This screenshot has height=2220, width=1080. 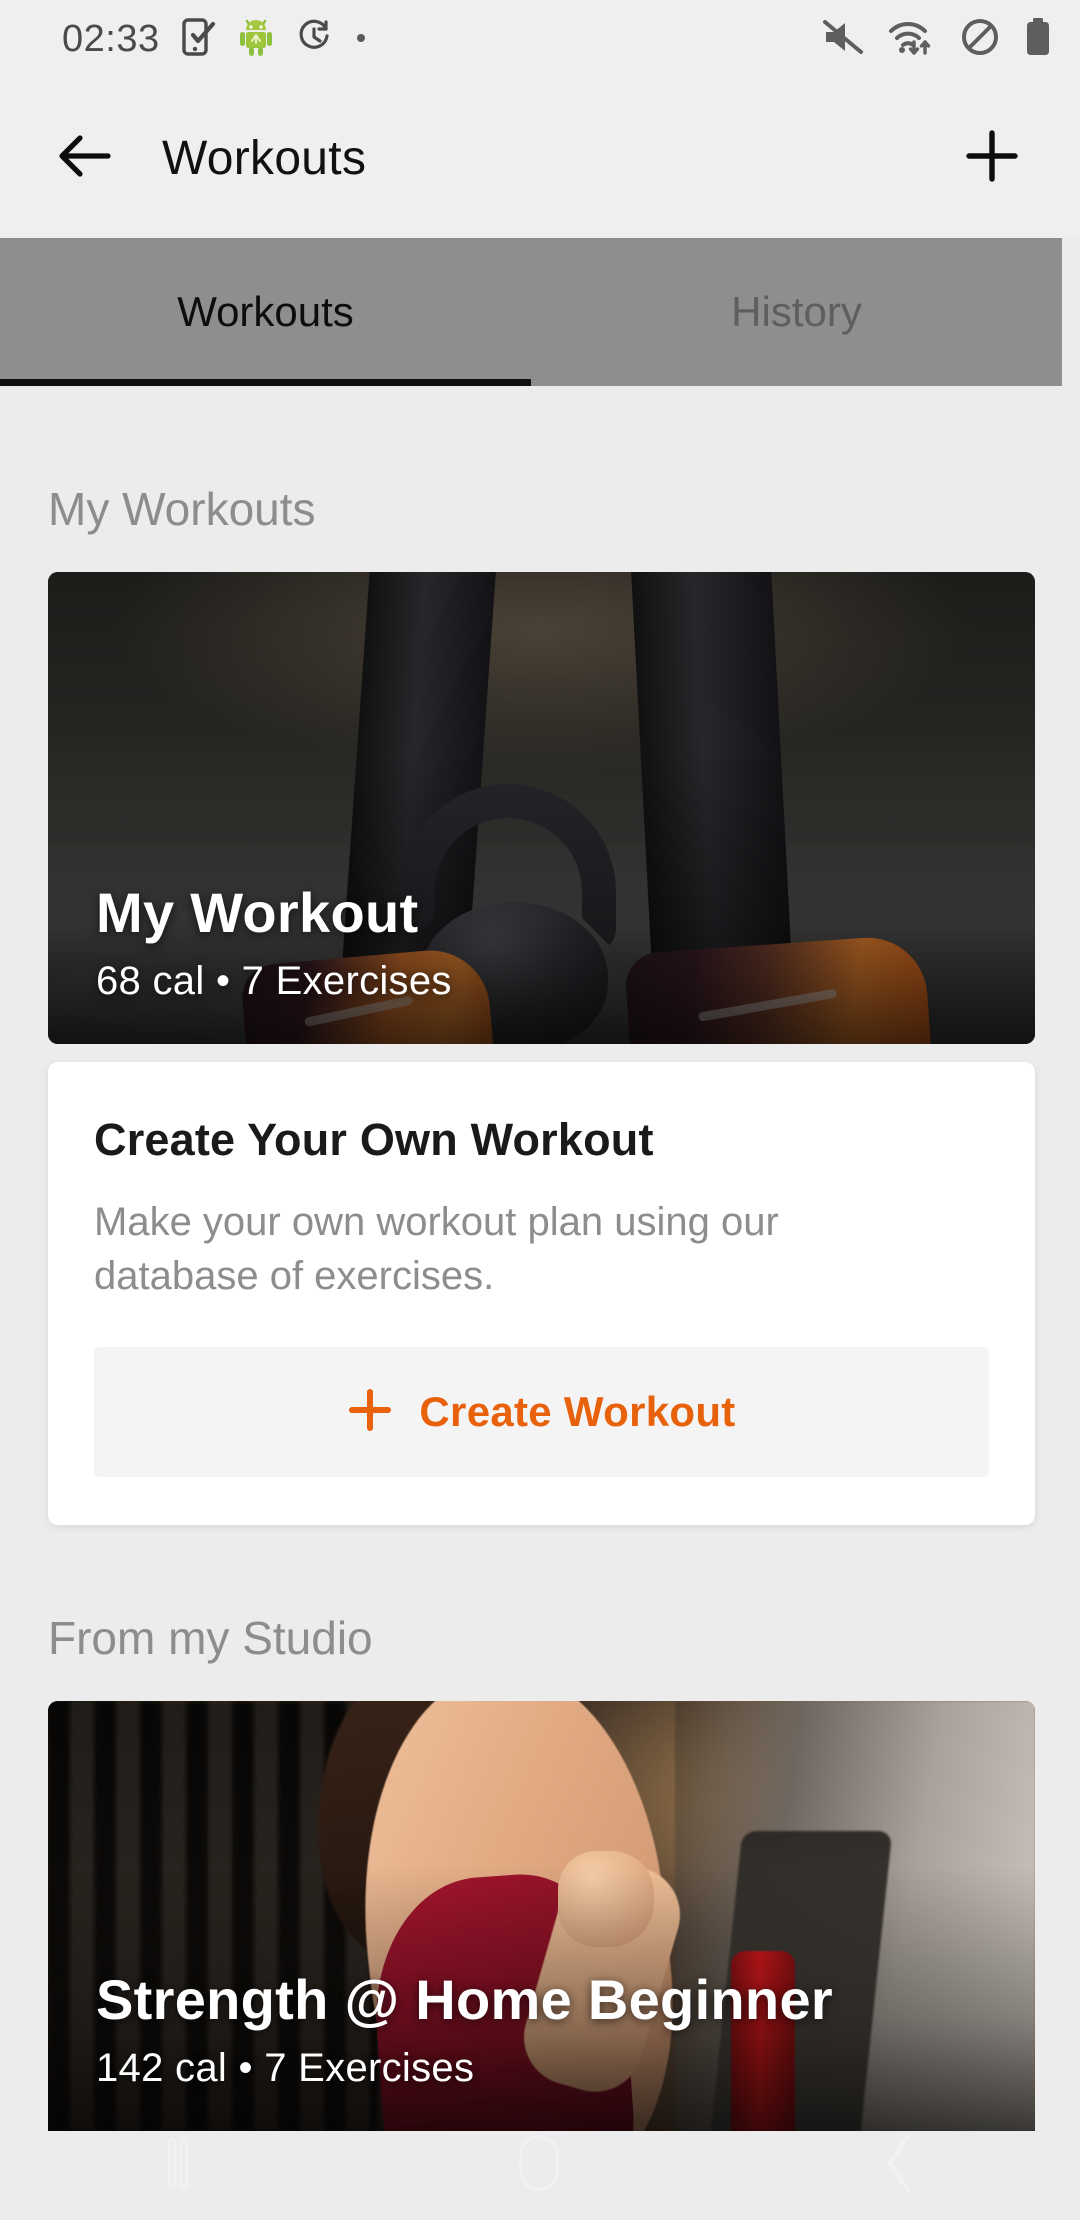 I want to click on history-clock-icon, so click(x=314, y=39).